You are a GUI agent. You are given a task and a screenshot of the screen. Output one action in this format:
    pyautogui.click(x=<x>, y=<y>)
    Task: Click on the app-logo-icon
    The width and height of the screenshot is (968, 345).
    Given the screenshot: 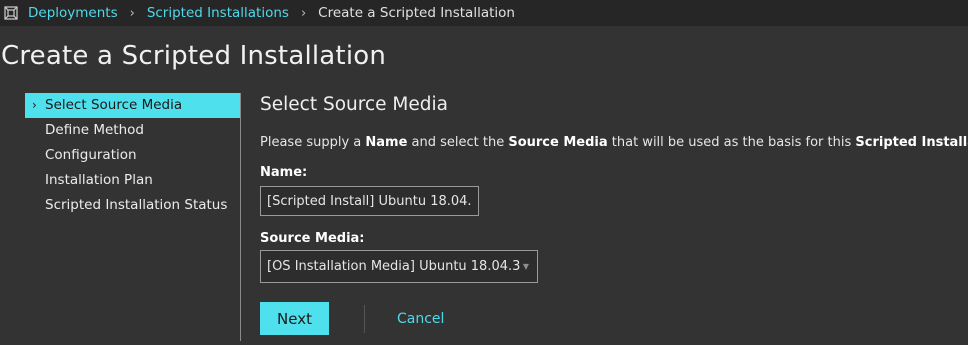 What is the action you would take?
    pyautogui.click(x=11, y=13)
    